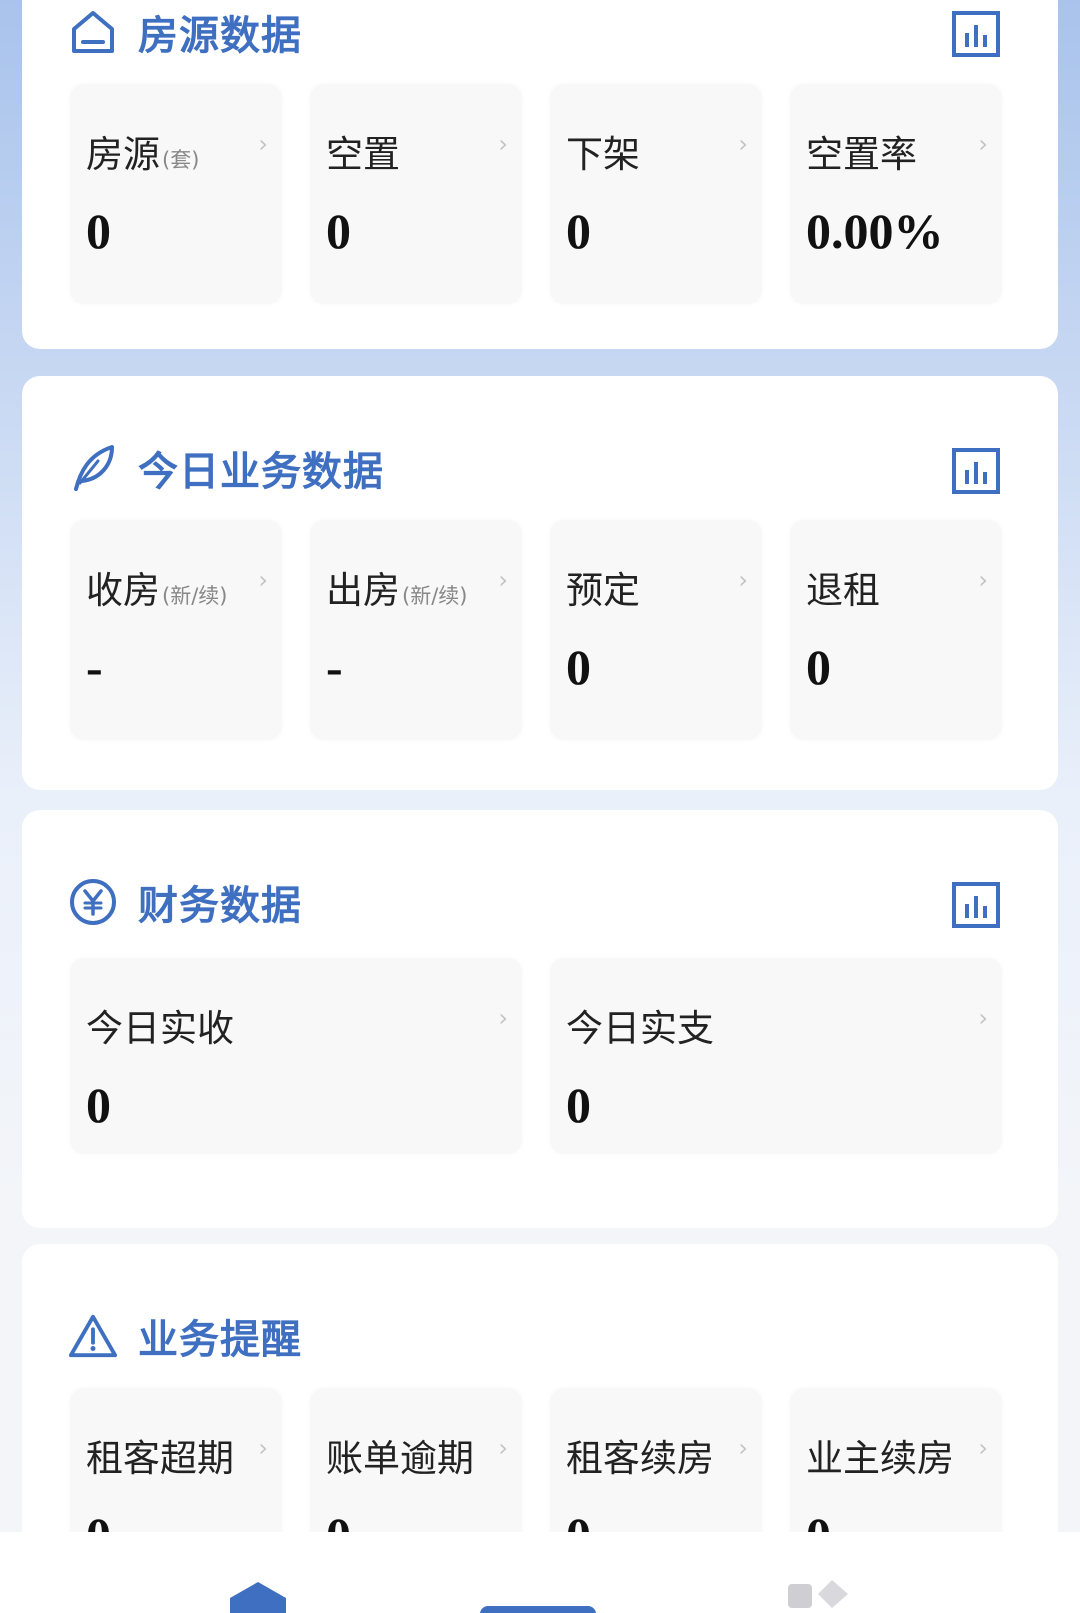 This screenshot has height=1613, width=1080. What do you see at coordinates (843, 590) in the screenshot?
I see `tile-label: 退租` at bounding box center [843, 590].